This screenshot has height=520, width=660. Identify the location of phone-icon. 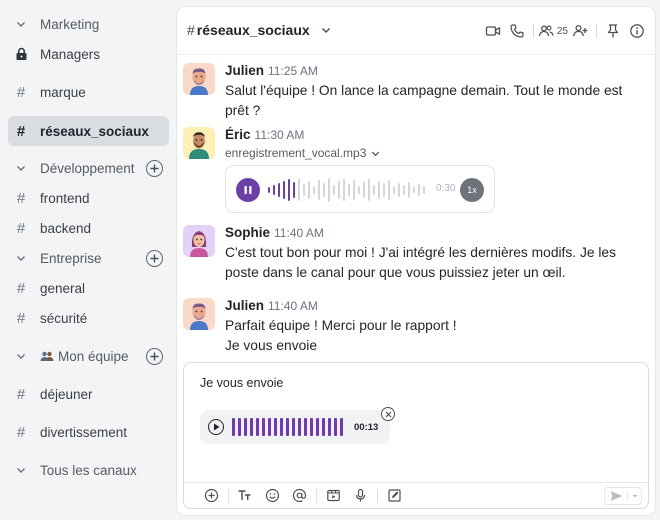
(517, 31).